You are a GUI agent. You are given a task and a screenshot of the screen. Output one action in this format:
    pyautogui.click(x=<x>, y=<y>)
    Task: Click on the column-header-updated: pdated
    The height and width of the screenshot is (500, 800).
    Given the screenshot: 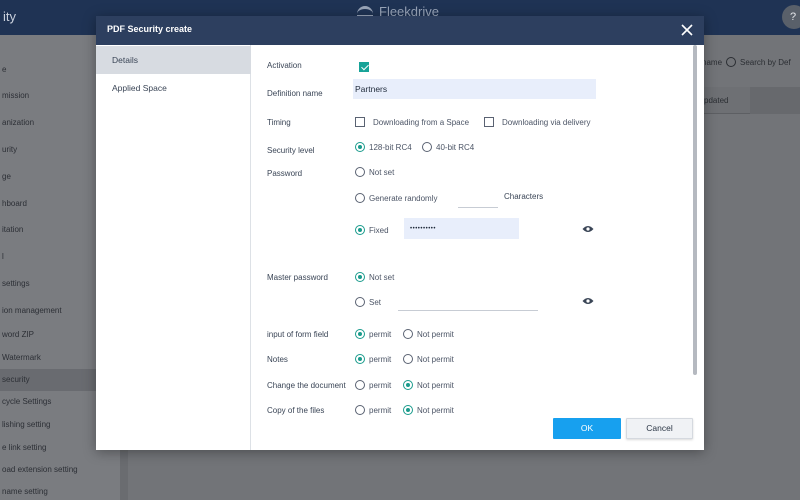 What is the action you would take?
    pyautogui.click(x=716, y=100)
    